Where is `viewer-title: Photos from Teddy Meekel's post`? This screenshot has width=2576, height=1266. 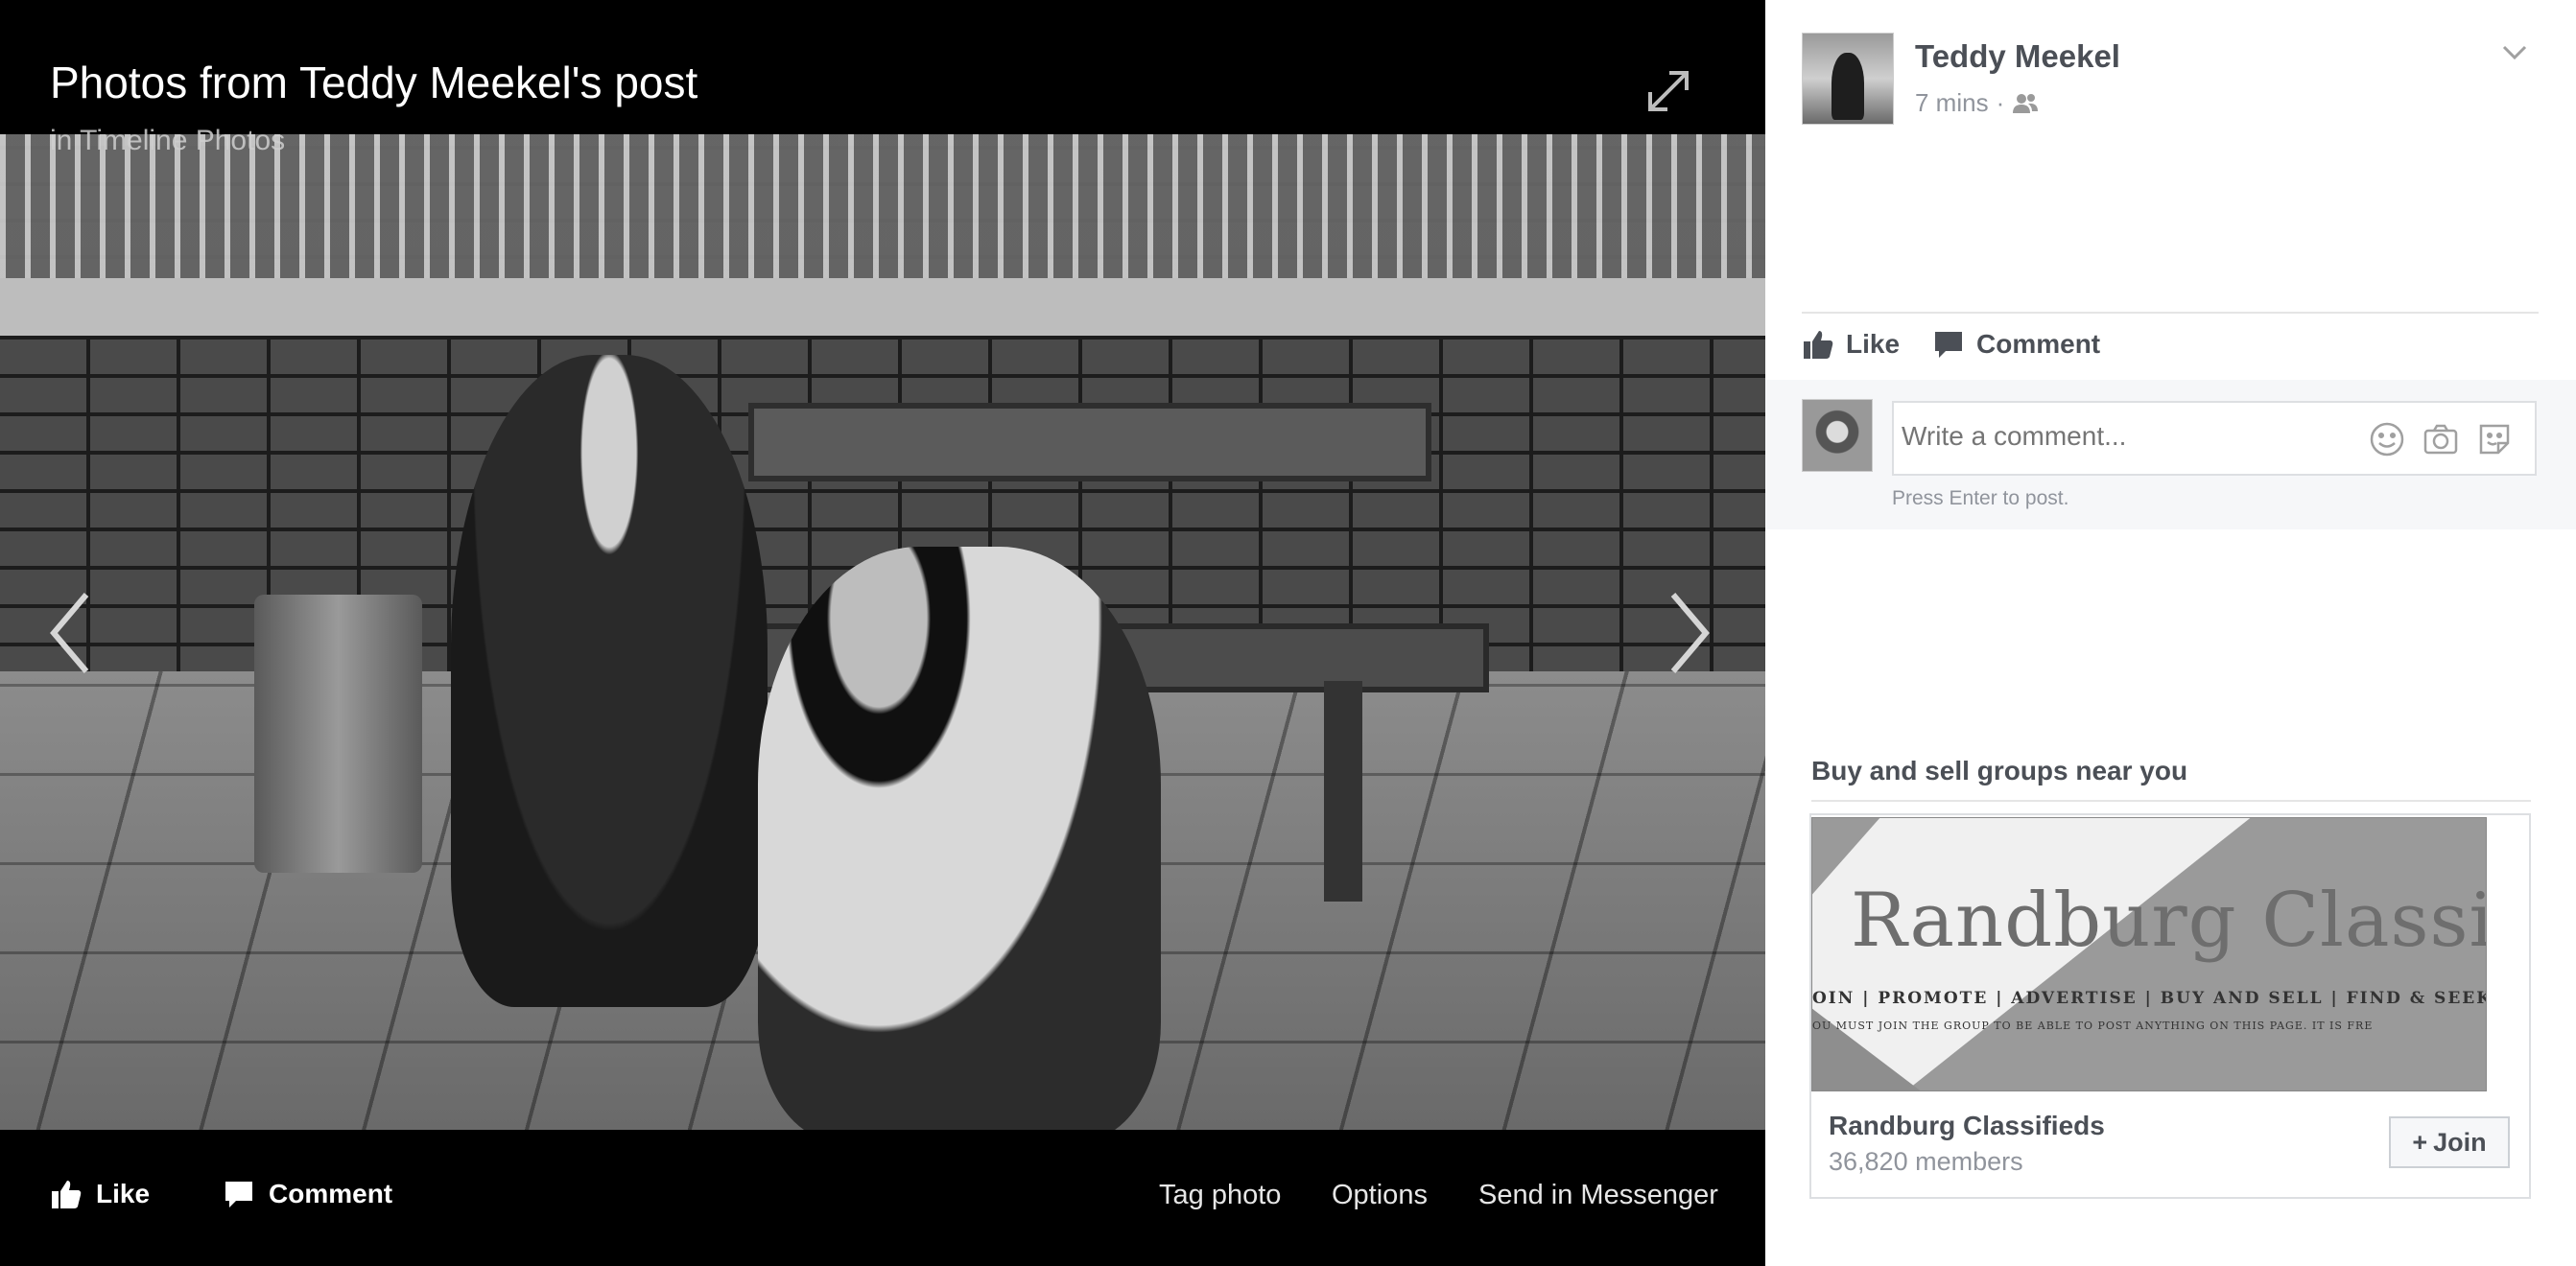
viewer-title: Photos from Teddy Meekel's post is located at coordinates (374, 83).